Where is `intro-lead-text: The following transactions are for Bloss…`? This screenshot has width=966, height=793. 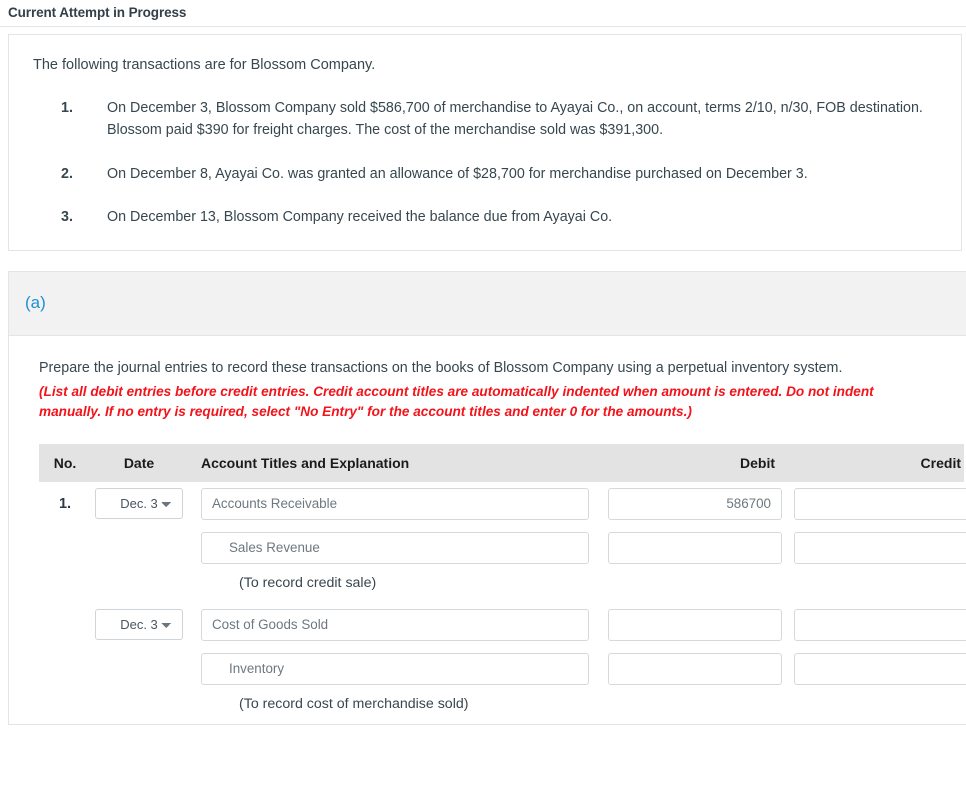
intro-lead-text: The following transactions are for Bloss… is located at coordinates (204, 65).